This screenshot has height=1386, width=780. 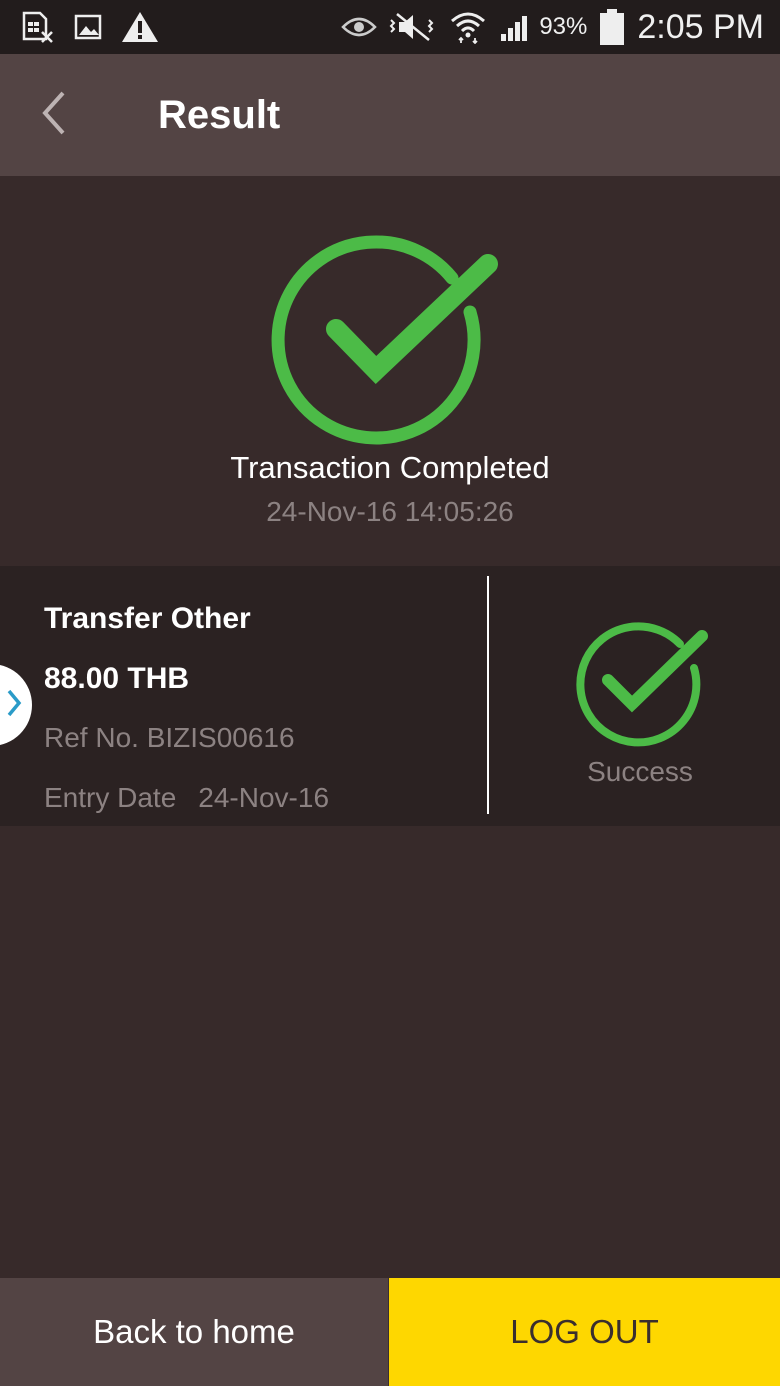 What do you see at coordinates (264, 797) in the screenshot?
I see `entry-date-value: 24-Nov-16` at bounding box center [264, 797].